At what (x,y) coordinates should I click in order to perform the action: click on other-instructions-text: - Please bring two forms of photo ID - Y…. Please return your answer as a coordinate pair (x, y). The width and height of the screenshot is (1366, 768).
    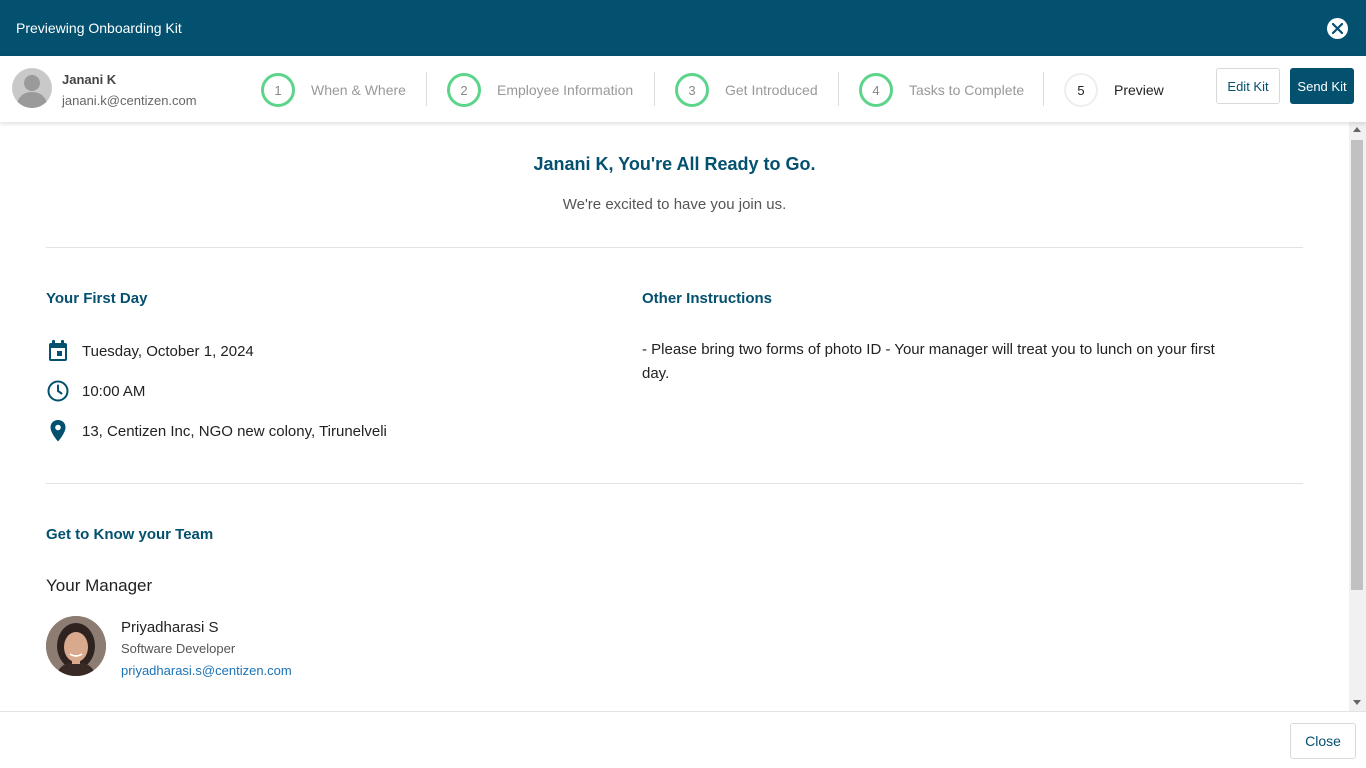
    Looking at the image, I should click on (928, 361).